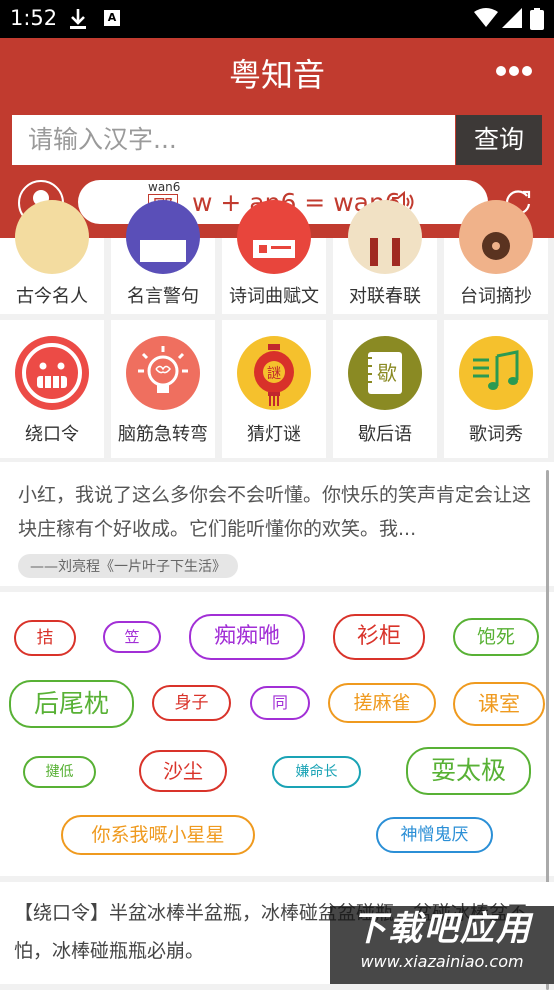  Describe the element at coordinates (274, 237) in the screenshot. I see `scroll-icon` at that location.